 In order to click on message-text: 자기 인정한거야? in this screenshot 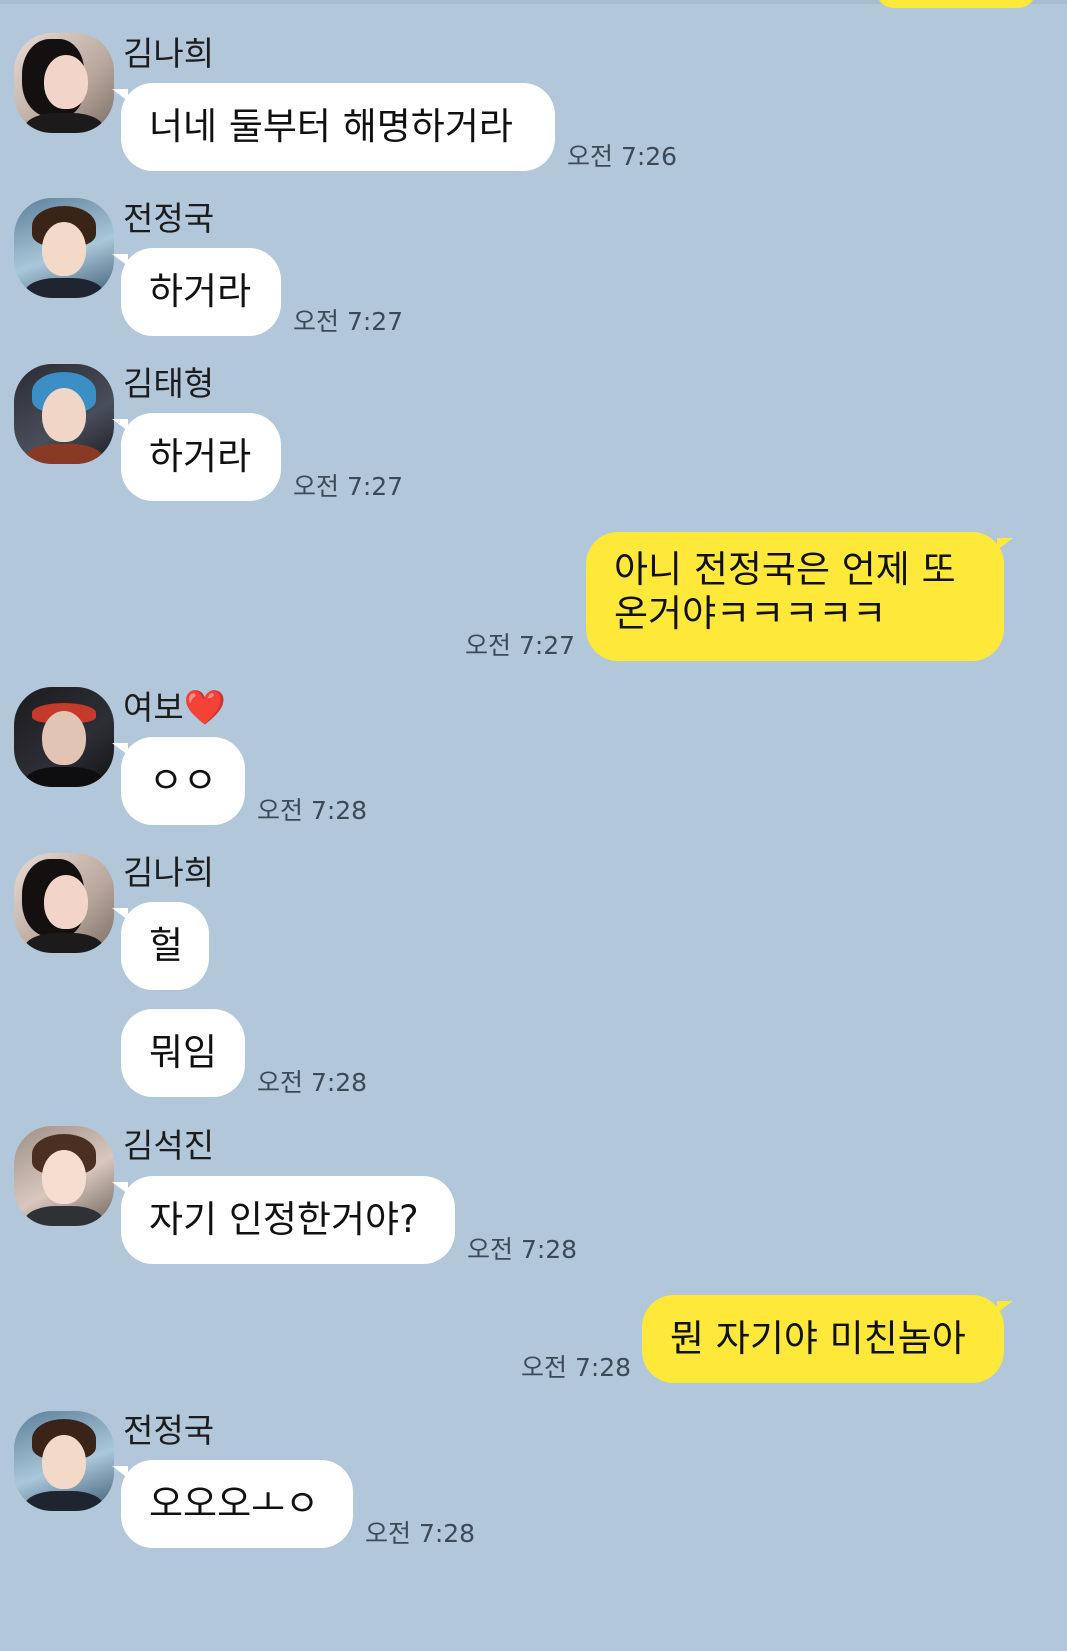, I will do `click(284, 1219)`.